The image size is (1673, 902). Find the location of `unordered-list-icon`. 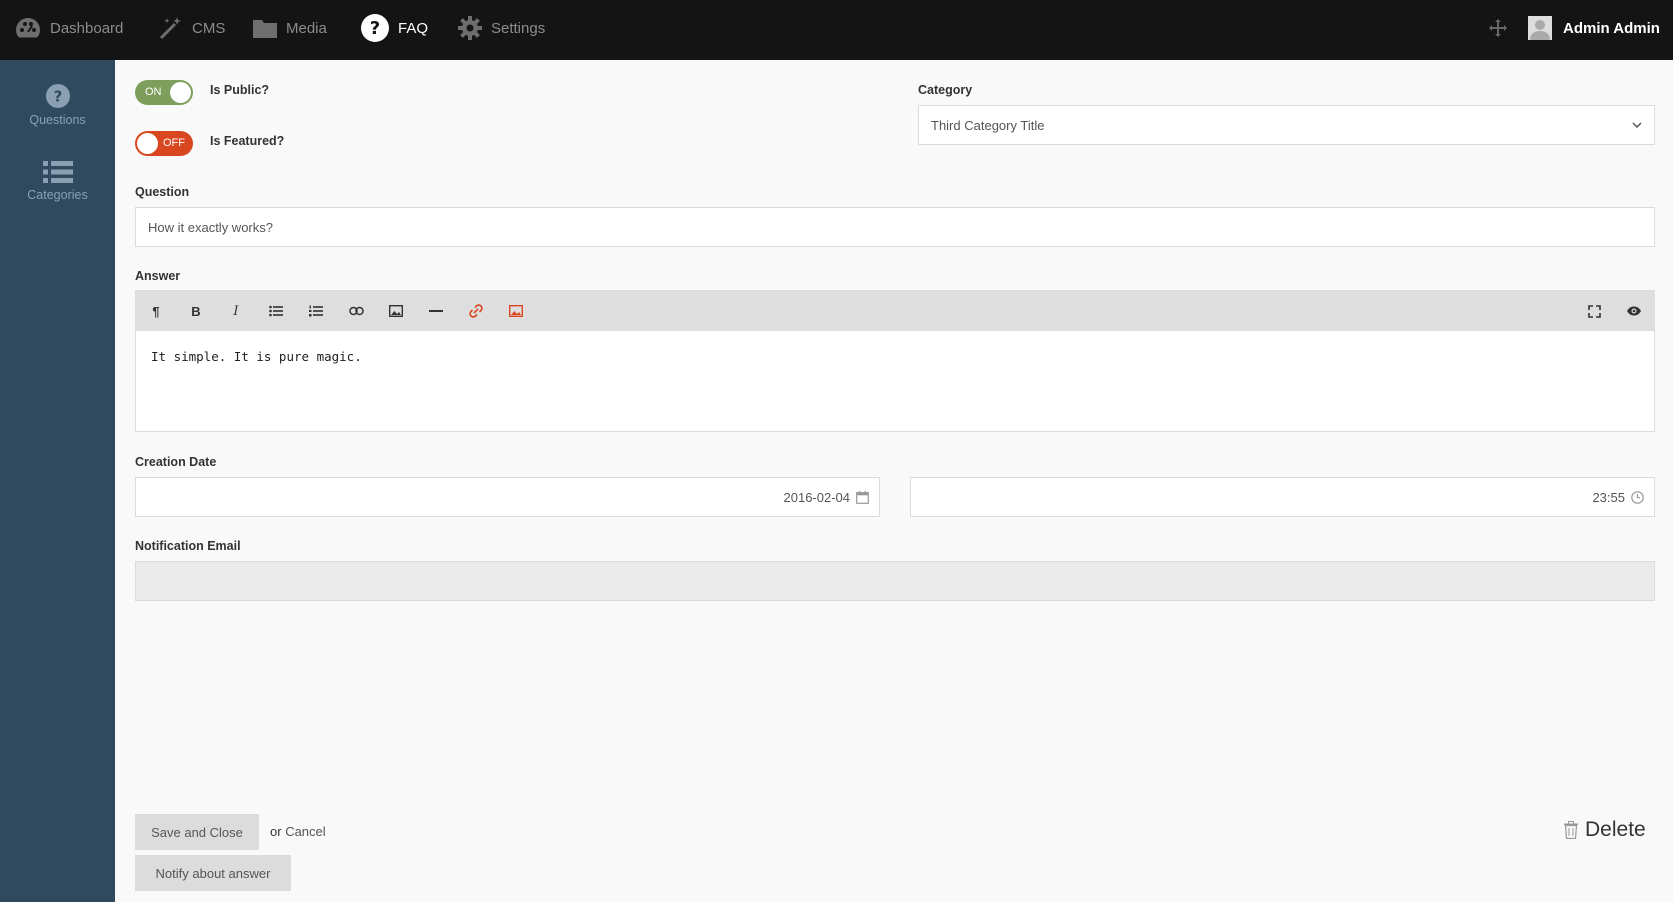

unordered-list-icon is located at coordinates (276, 311).